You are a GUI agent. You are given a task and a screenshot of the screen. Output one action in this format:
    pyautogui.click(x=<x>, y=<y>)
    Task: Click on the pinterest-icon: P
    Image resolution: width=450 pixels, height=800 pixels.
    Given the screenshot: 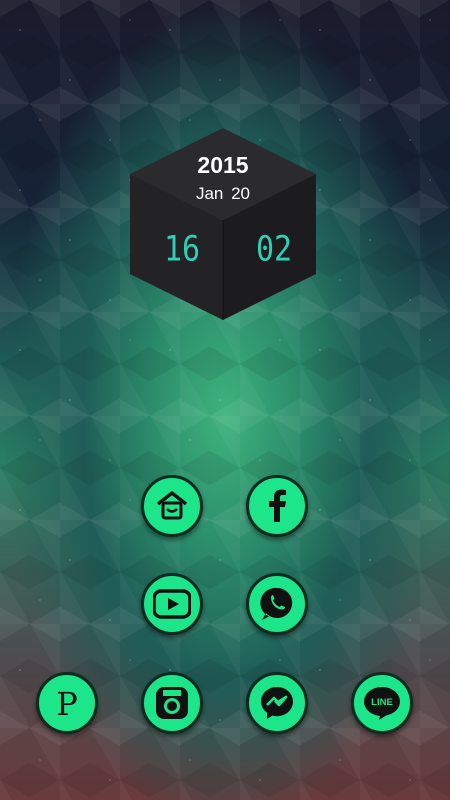 What is the action you would take?
    pyautogui.click(x=67, y=703)
    